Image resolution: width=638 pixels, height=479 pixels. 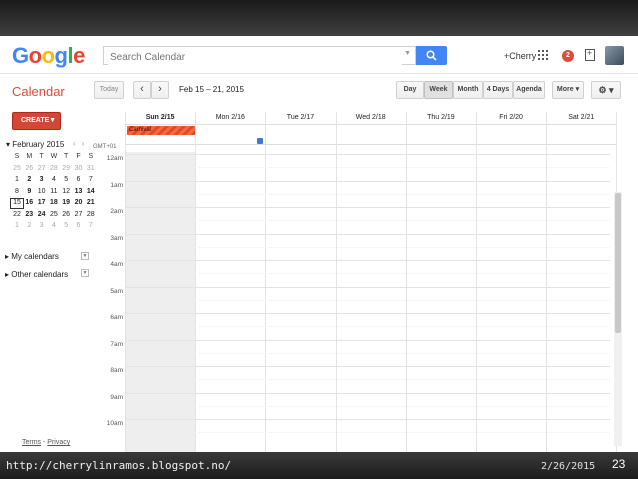 I want to click on search-button, so click(x=431, y=55).